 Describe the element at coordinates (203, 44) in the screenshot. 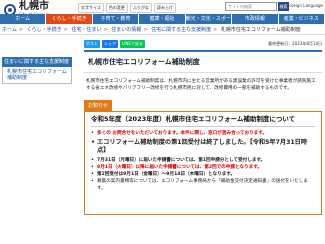

I see `share-bar: ポスト シェア LINEで送る 最終更新日：2023年8月14日` at that location.